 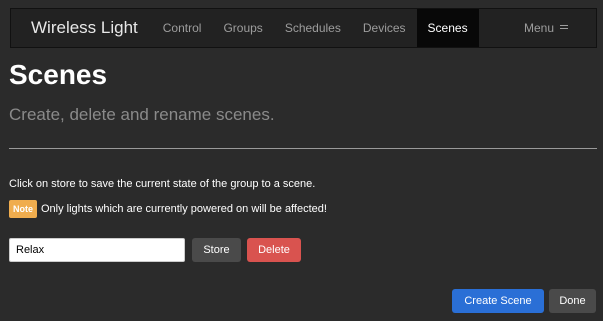 I want to click on create-scene-button: Create Scene, so click(x=498, y=301).